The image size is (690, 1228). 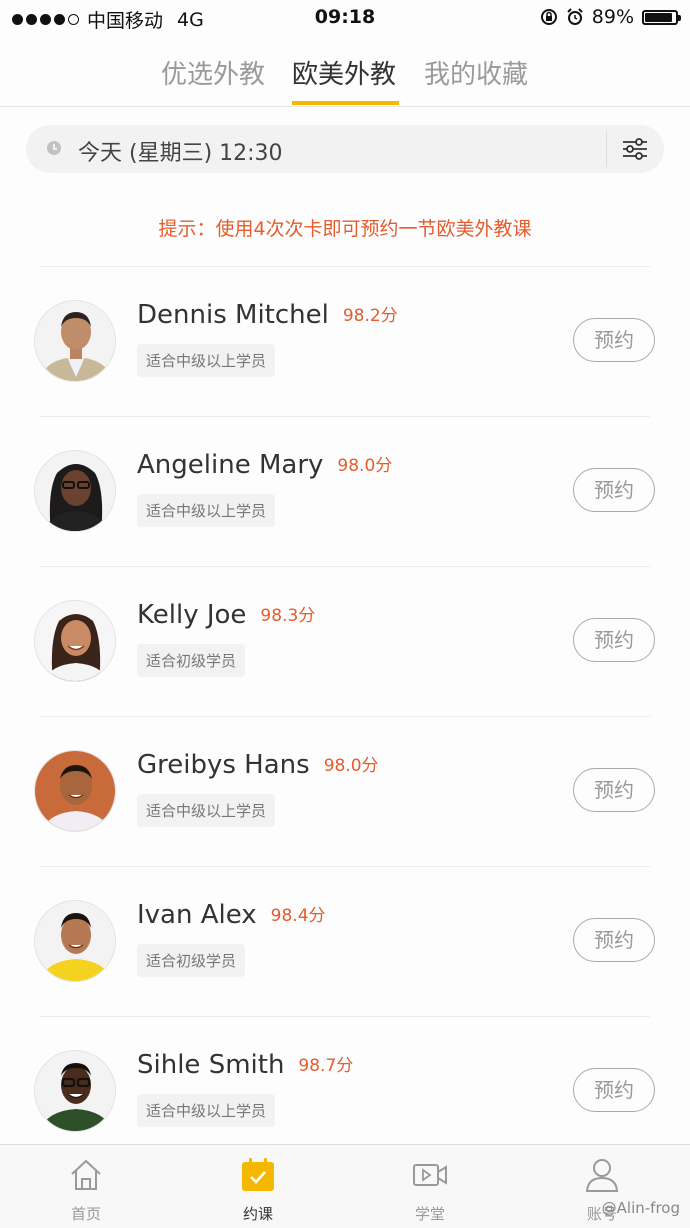 I want to click on teacher-name: Greibys Hans 98.0分, so click(x=258, y=765).